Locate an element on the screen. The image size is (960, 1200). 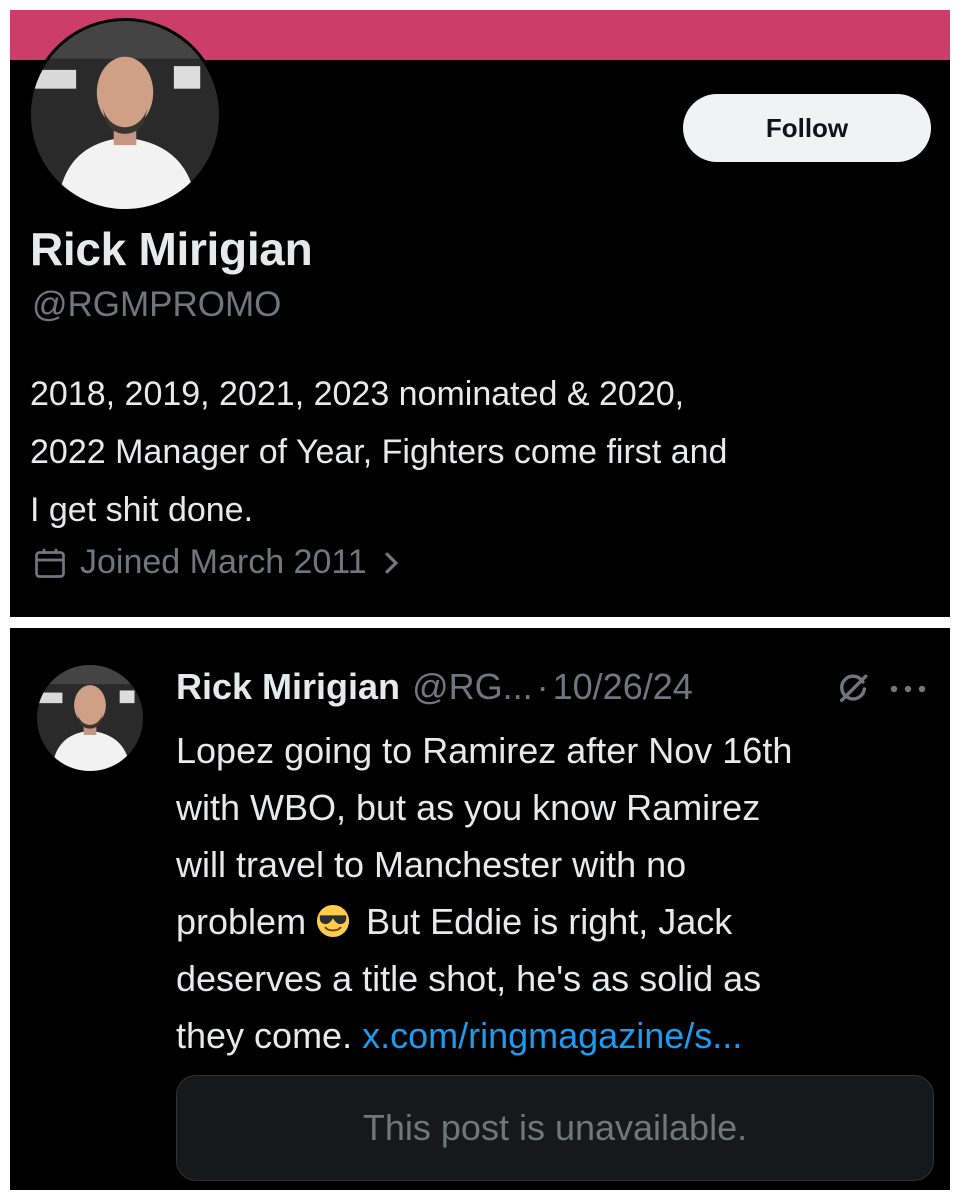
post-text-fragment: problem is located at coordinates (241, 921).